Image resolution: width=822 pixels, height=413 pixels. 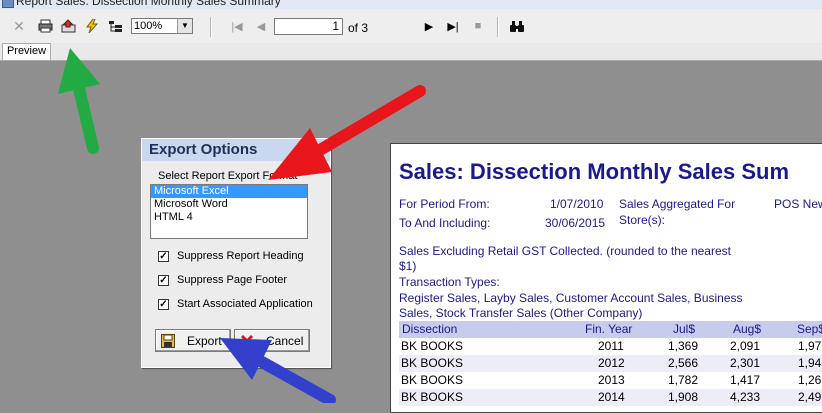 I want to click on table-cell: 4,233, so click(x=745, y=397).